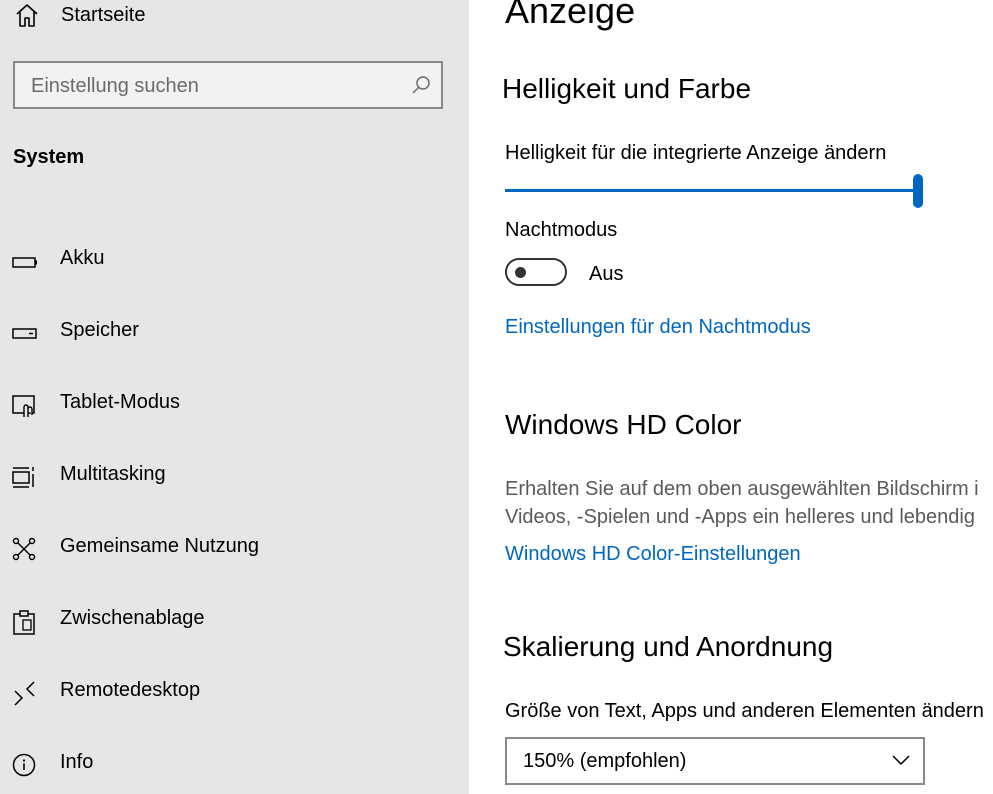  I want to click on scaling-heading: Skalierung und Anordnung, so click(668, 646).